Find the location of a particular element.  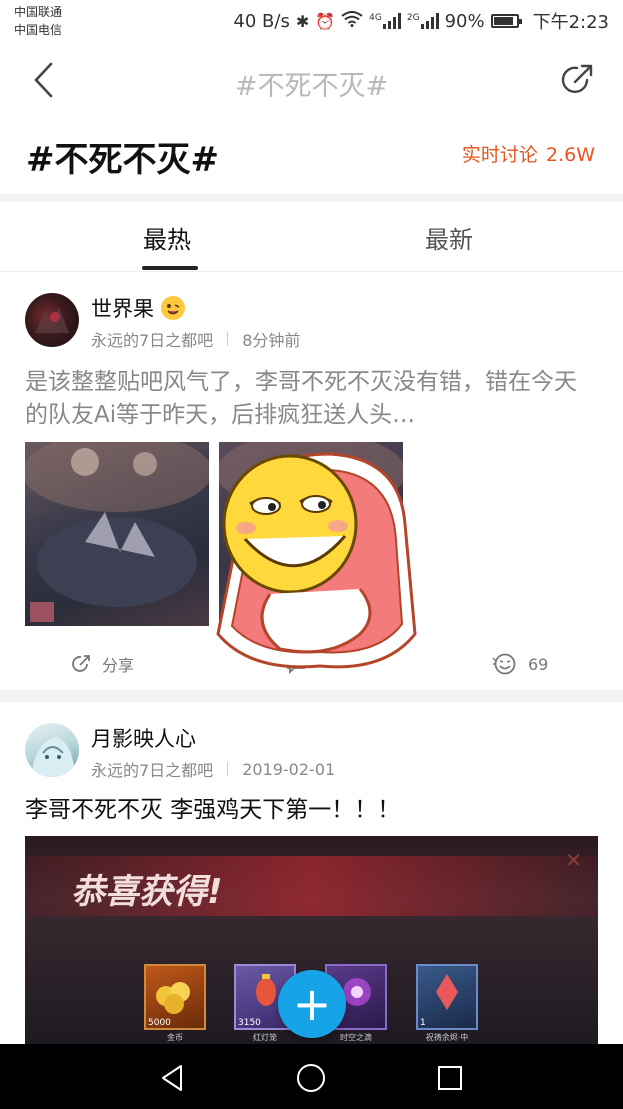

emoji-icon is located at coordinates (172, 308).